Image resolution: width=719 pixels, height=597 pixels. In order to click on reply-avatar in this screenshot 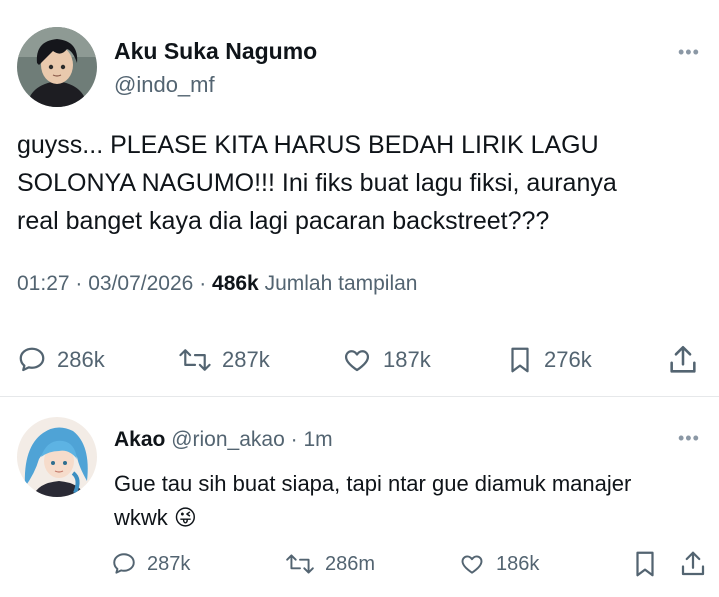, I will do `click(57, 457)`.